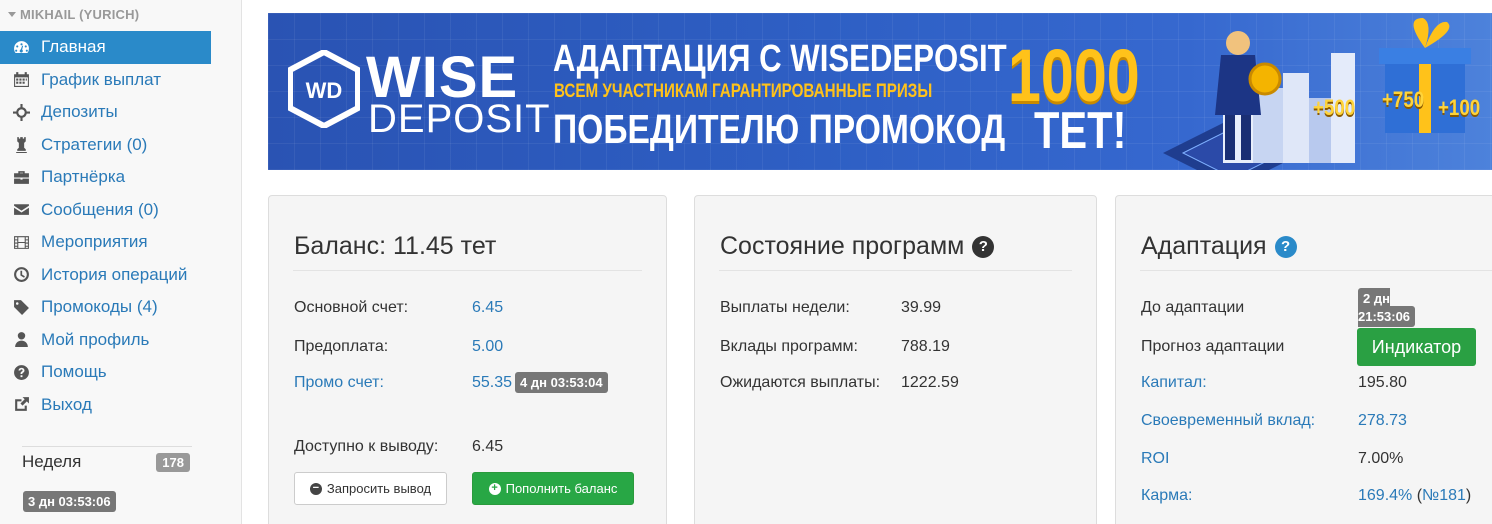 Image resolution: width=1492 pixels, height=524 pixels. I want to click on sidebar-item-label: Помощь, so click(74, 372).